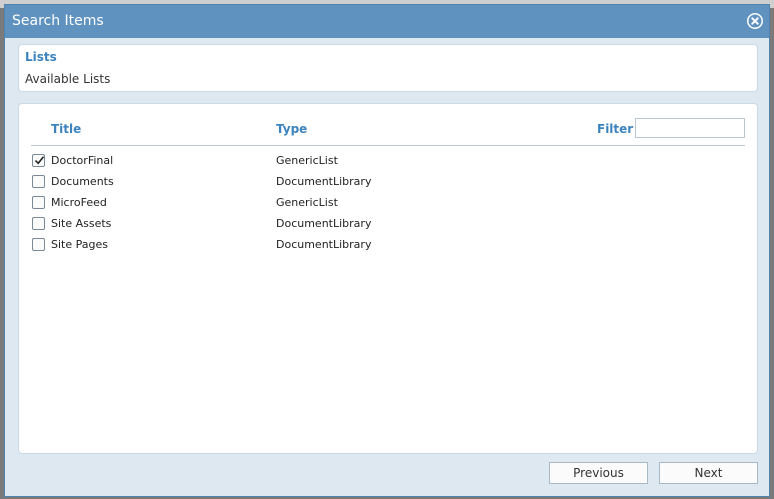  I want to click on available-lists-label: Available Lists, so click(68, 79).